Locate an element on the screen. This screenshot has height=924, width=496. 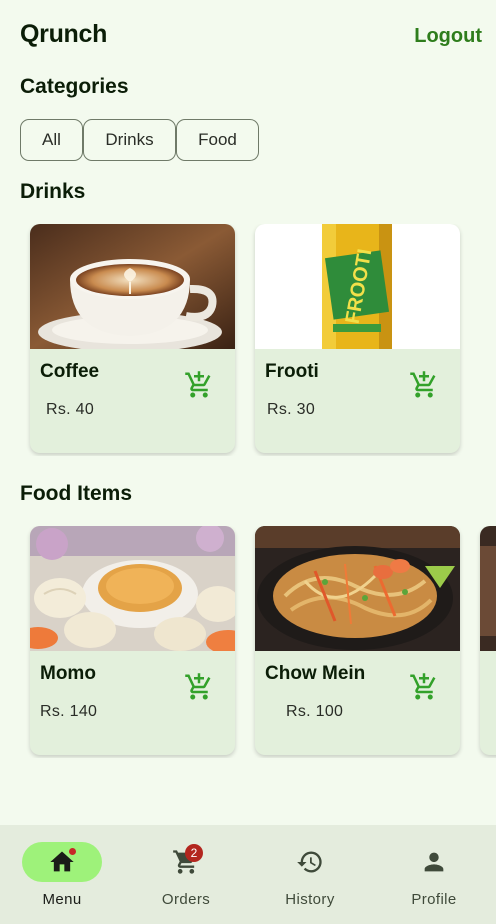
person-icon is located at coordinates (434, 862).